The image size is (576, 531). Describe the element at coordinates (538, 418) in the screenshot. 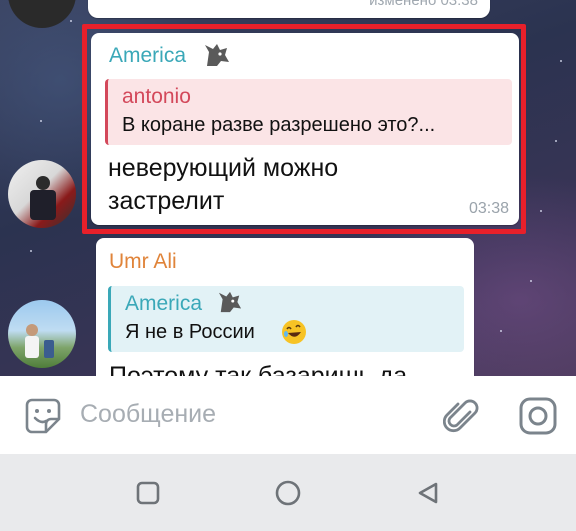

I see `camera-icon` at that location.